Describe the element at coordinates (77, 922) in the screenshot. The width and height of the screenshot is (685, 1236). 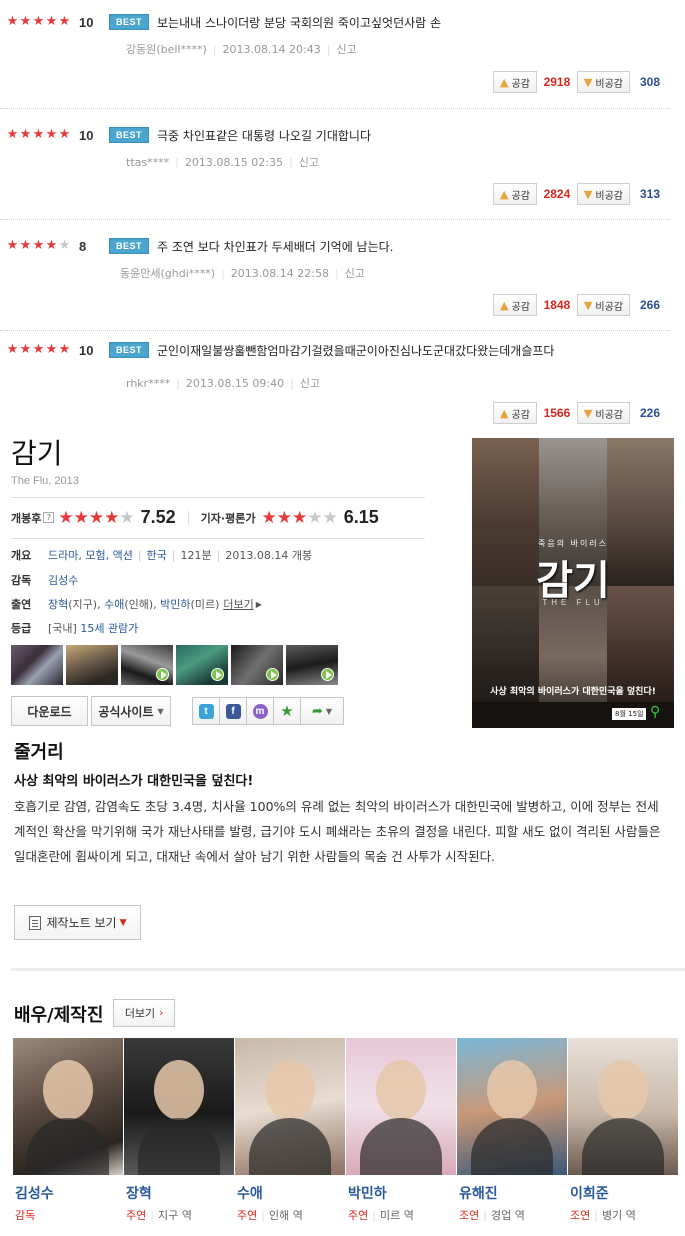
I see `production-note-button: 제작노트 보기 ▼` at that location.